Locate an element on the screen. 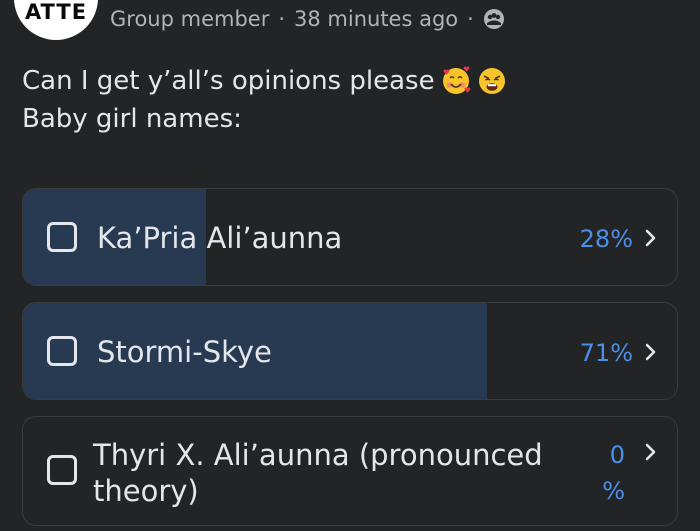  author-role: Group member is located at coordinates (189, 19).